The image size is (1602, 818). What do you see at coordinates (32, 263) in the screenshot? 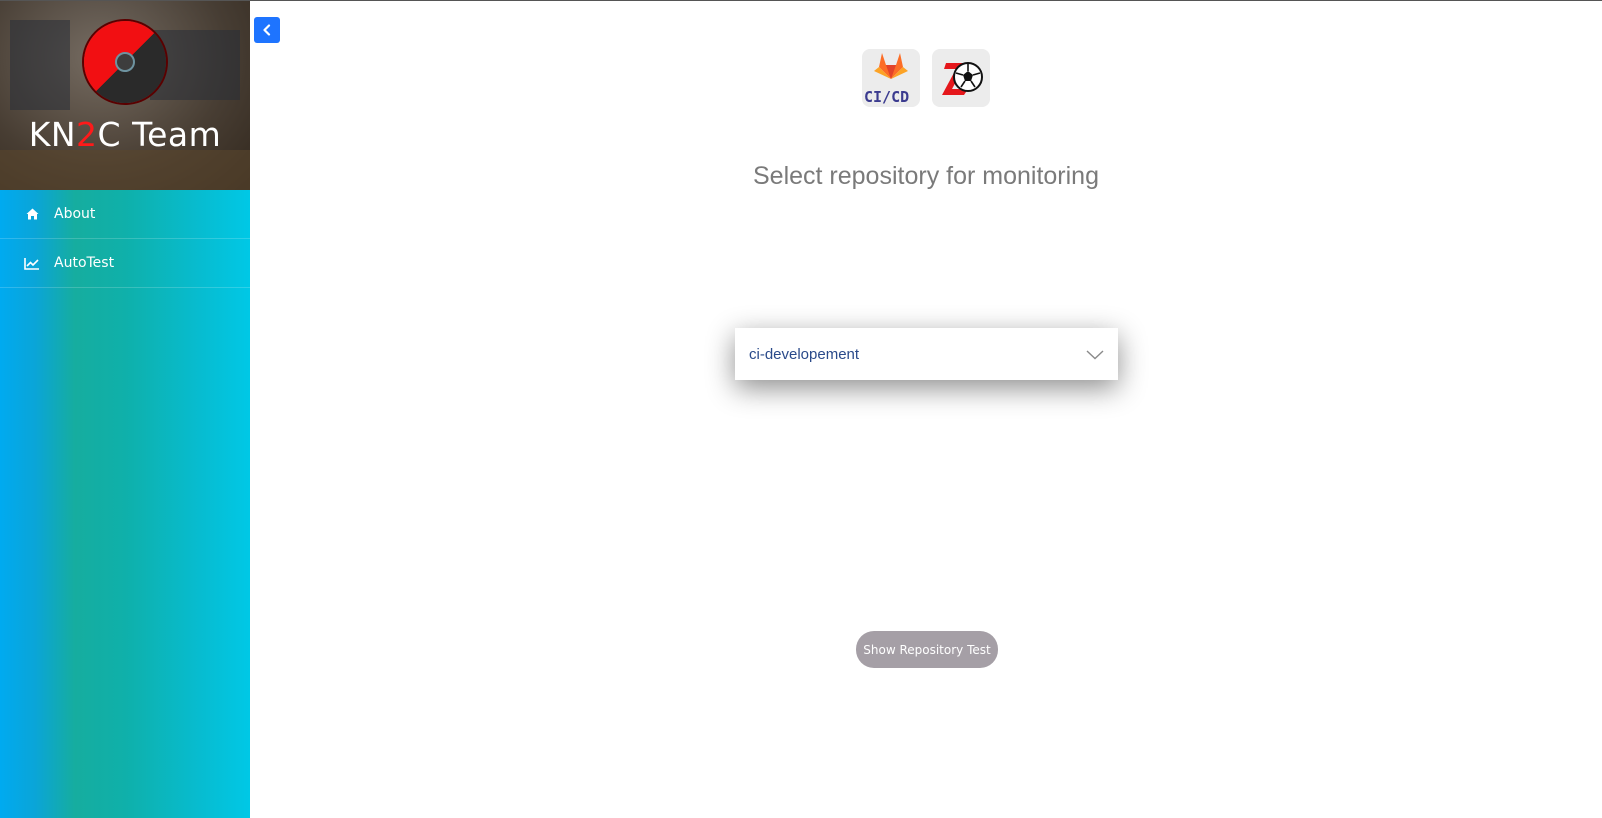
I see `line-chart-icon` at bounding box center [32, 263].